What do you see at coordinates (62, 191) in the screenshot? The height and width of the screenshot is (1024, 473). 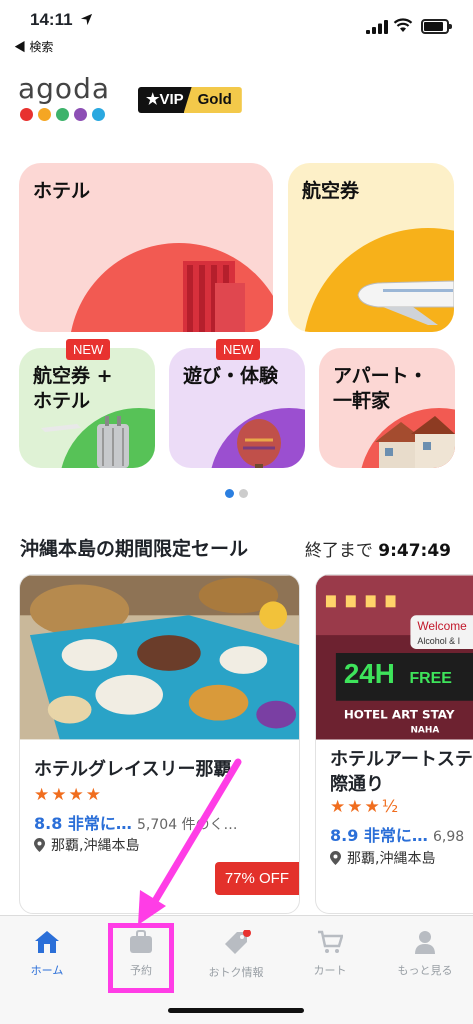 I see `tile-hotel-label: ホテル` at bounding box center [62, 191].